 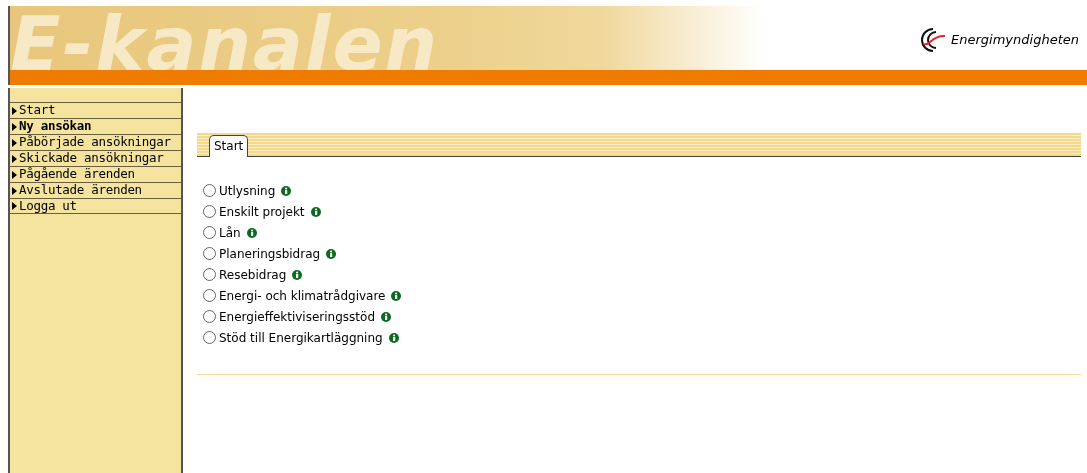 What do you see at coordinates (1015, 40) in the screenshot?
I see `logo-text: Energimyndigheten` at bounding box center [1015, 40].